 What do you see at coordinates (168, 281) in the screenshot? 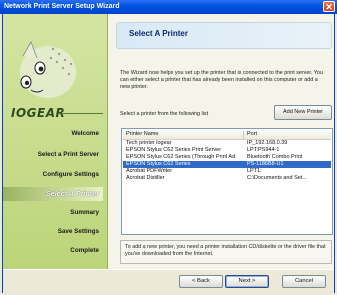
I see `wizard-footer: < Back Next > Cancel` at bounding box center [168, 281].